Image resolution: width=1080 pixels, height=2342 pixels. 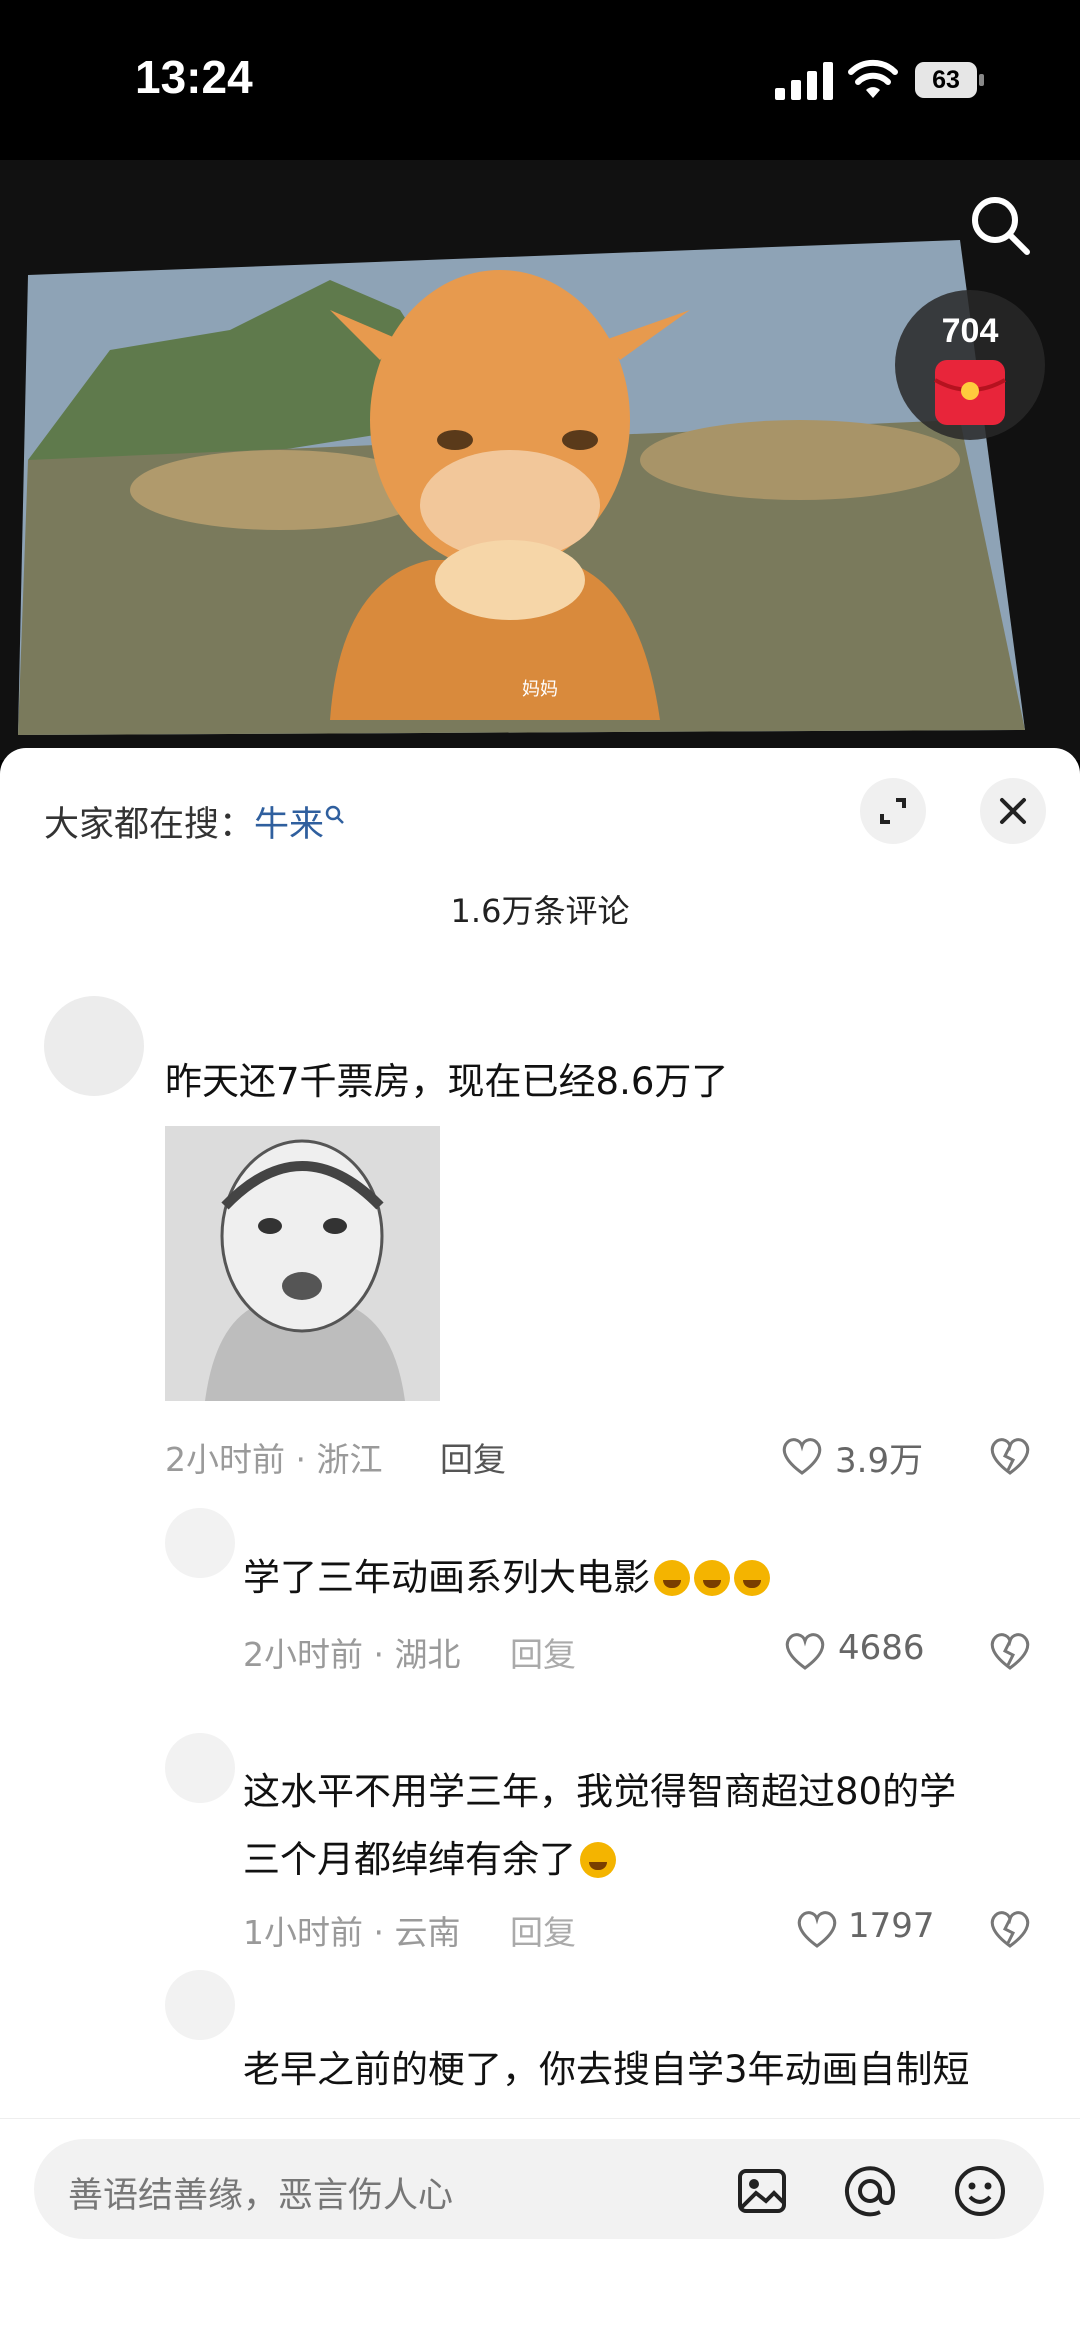 What do you see at coordinates (946, 80) in the screenshot?
I see `battery-level: 63` at bounding box center [946, 80].